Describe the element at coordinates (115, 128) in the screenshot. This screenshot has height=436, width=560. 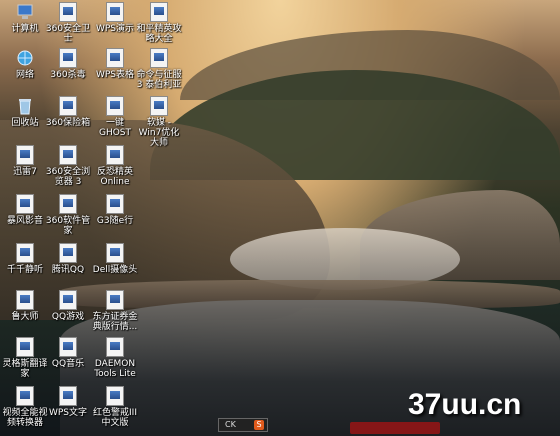
I see `desktop-icon-label: 一键GHOST` at that location.